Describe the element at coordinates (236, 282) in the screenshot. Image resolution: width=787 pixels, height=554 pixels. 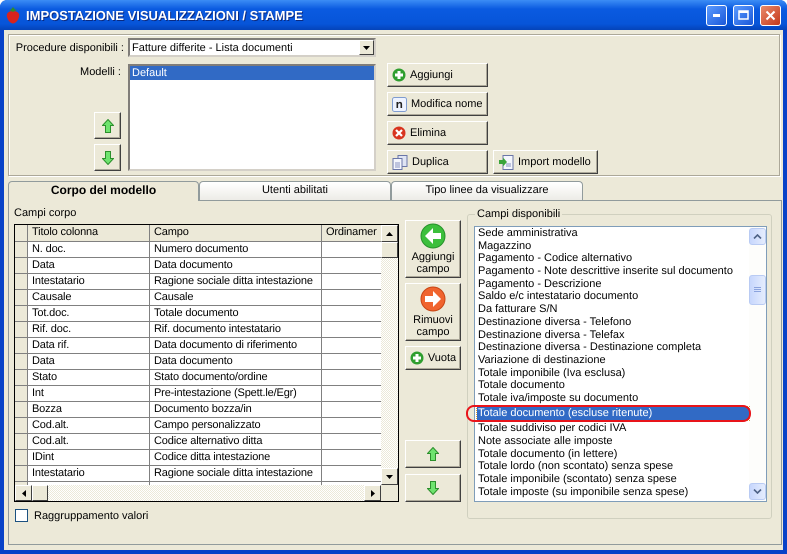
I see `table-cell: Ragione sociale ditta intestazione` at that location.